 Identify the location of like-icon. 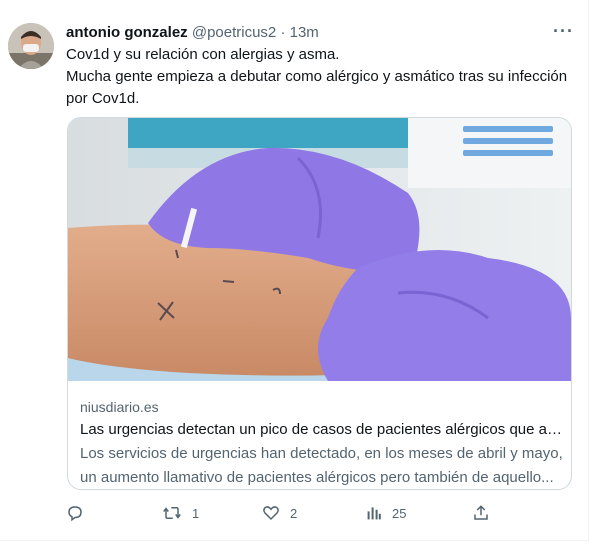
(271, 513).